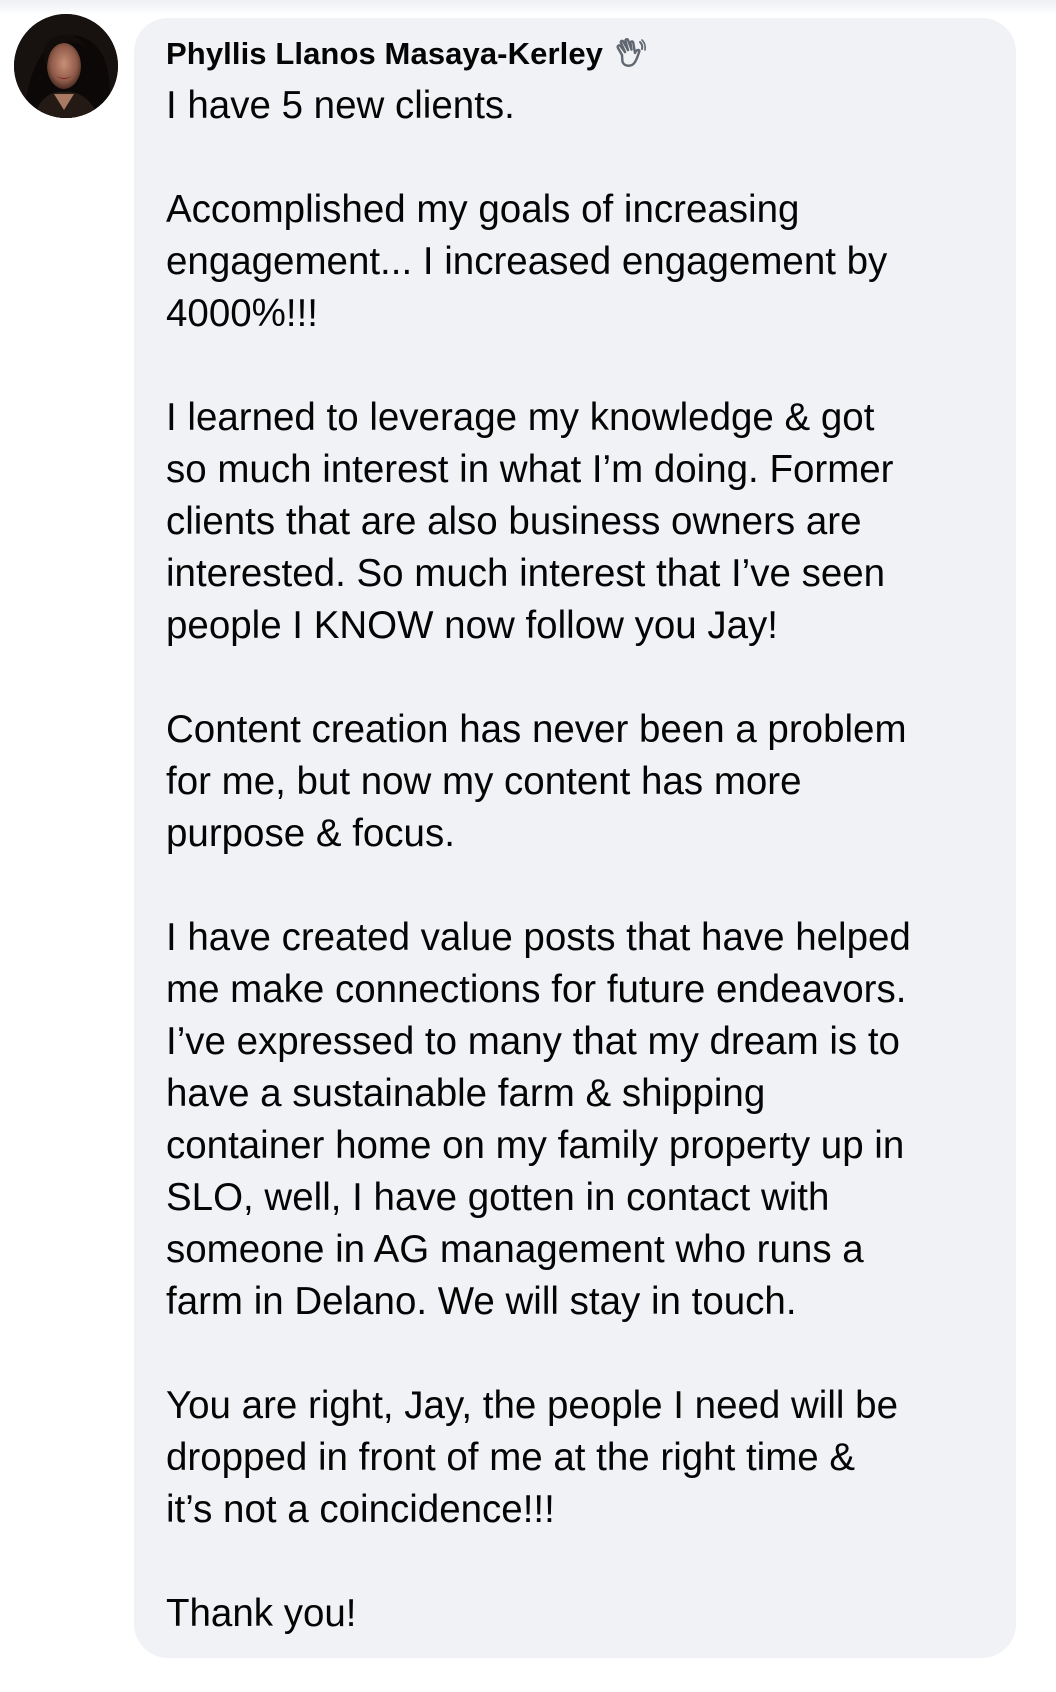  What do you see at coordinates (384, 54) in the screenshot?
I see `author-name: Phyllis Llanos Masaya-Kerley` at bounding box center [384, 54].